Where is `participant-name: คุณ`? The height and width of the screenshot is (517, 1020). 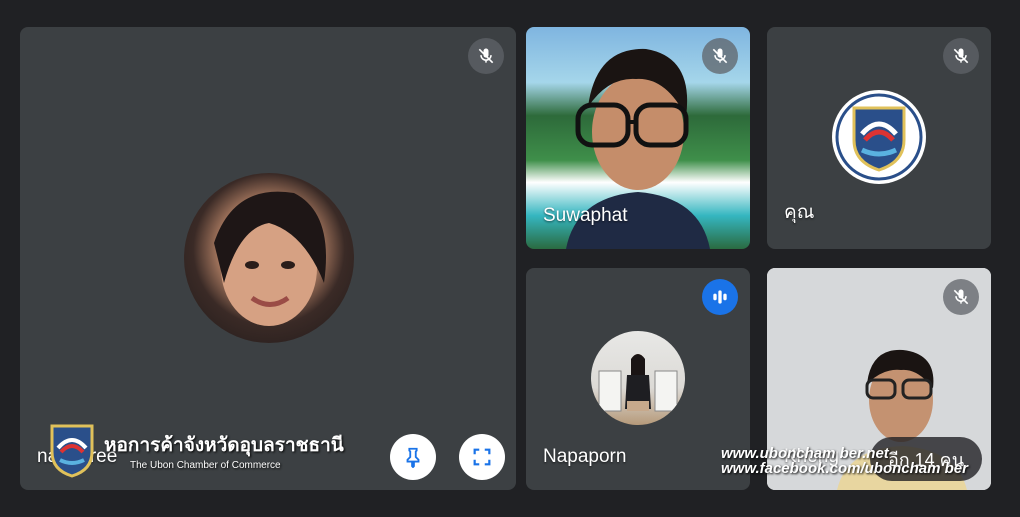
participant-name: คุณ is located at coordinates (799, 212).